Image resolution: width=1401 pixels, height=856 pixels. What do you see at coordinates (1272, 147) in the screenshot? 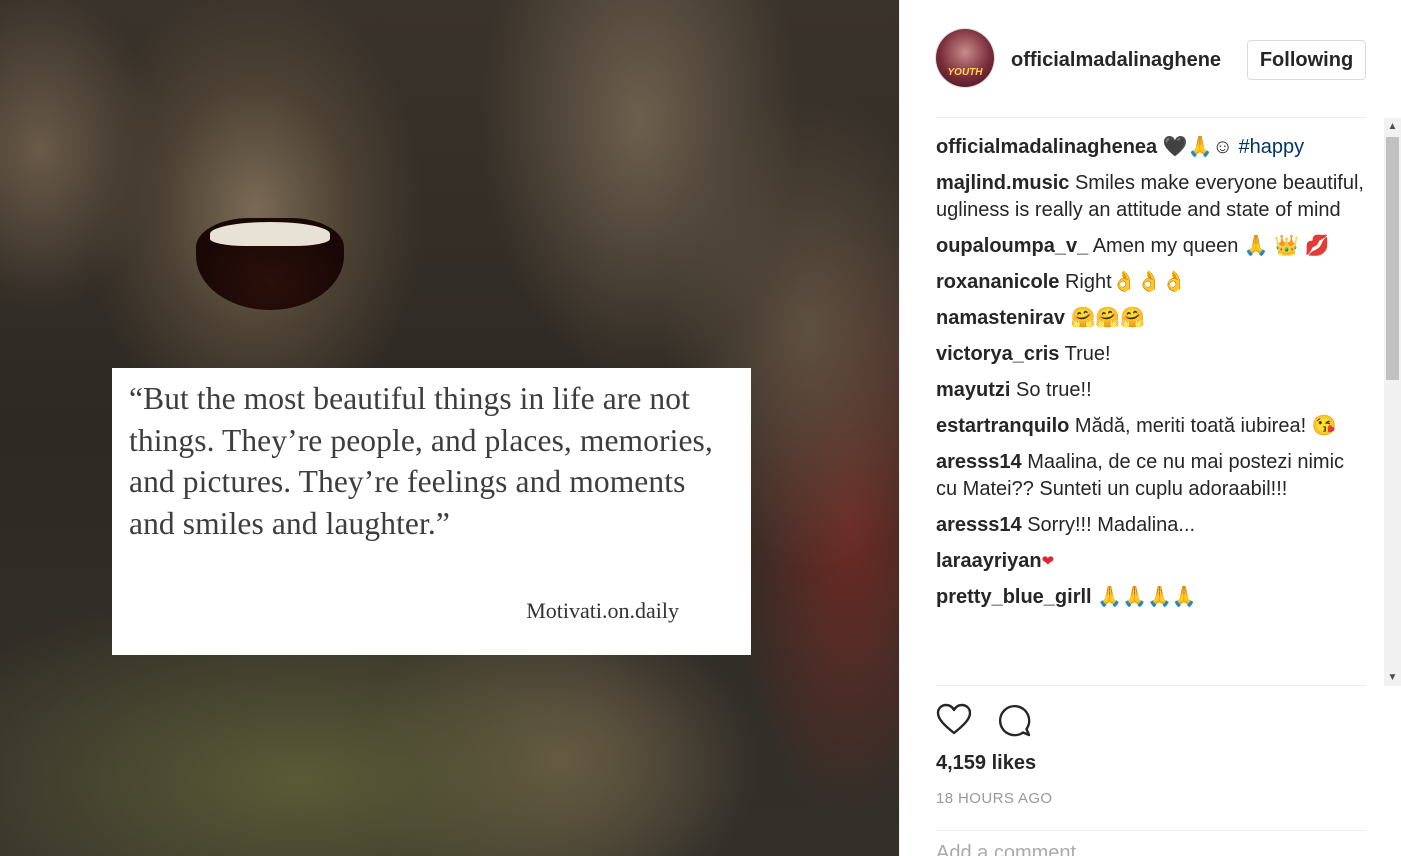
I see `hashtag-link: #happy` at bounding box center [1272, 147].